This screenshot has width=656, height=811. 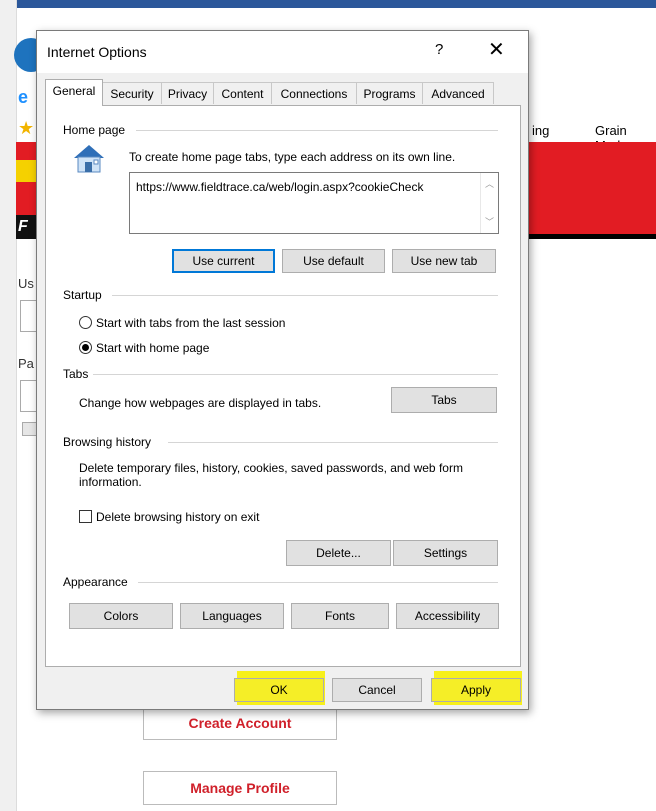 I want to click on scroll-down-icon: ﹀, so click(x=489, y=221).